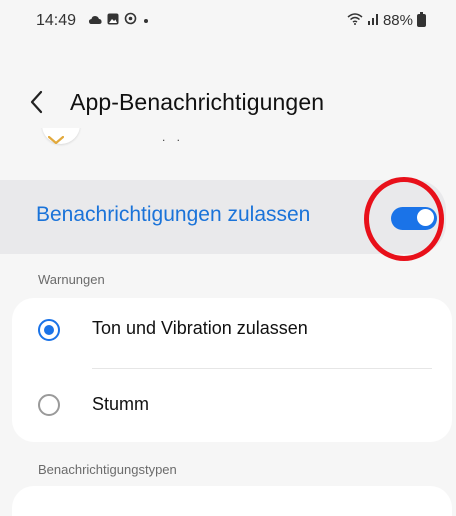  What do you see at coordinates (146, 21) in the screenshot?
I see `dot-icon` at bounding box center [146, 21].